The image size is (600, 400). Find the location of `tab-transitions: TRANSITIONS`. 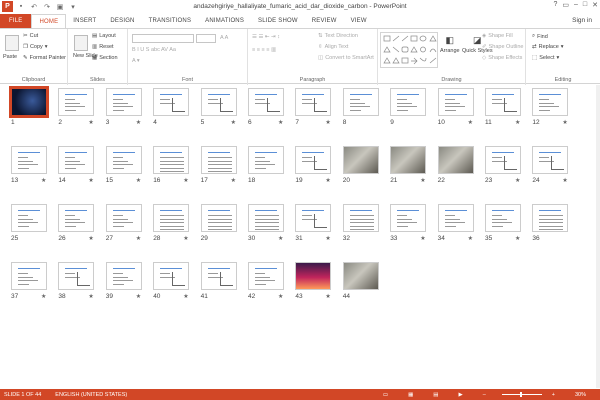

tab-transitions: TRANSITIONS is located at coordinates (170, 21).